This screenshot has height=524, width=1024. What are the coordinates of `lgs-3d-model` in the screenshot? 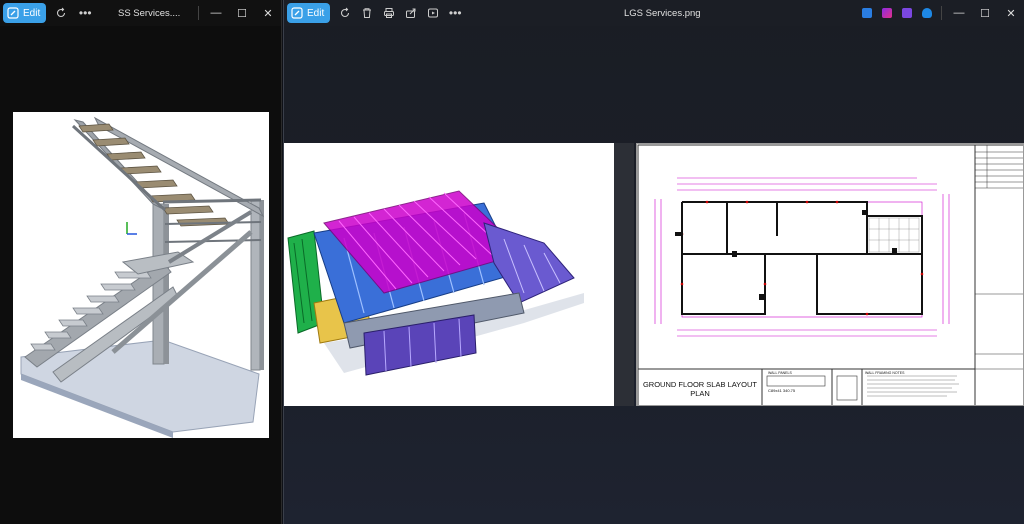 It's located at (435, 283).